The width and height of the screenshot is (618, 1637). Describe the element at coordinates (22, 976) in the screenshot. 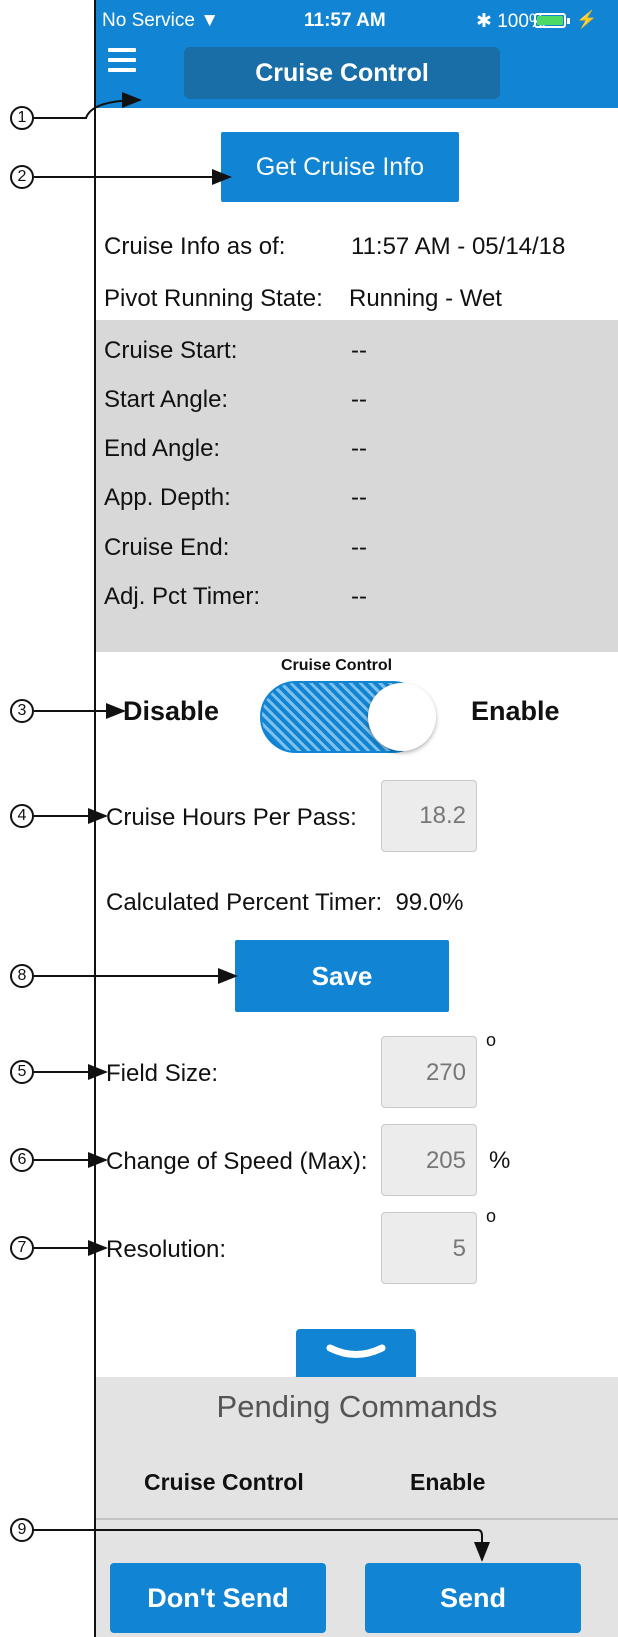

I see `callout-8: 8` at that location.